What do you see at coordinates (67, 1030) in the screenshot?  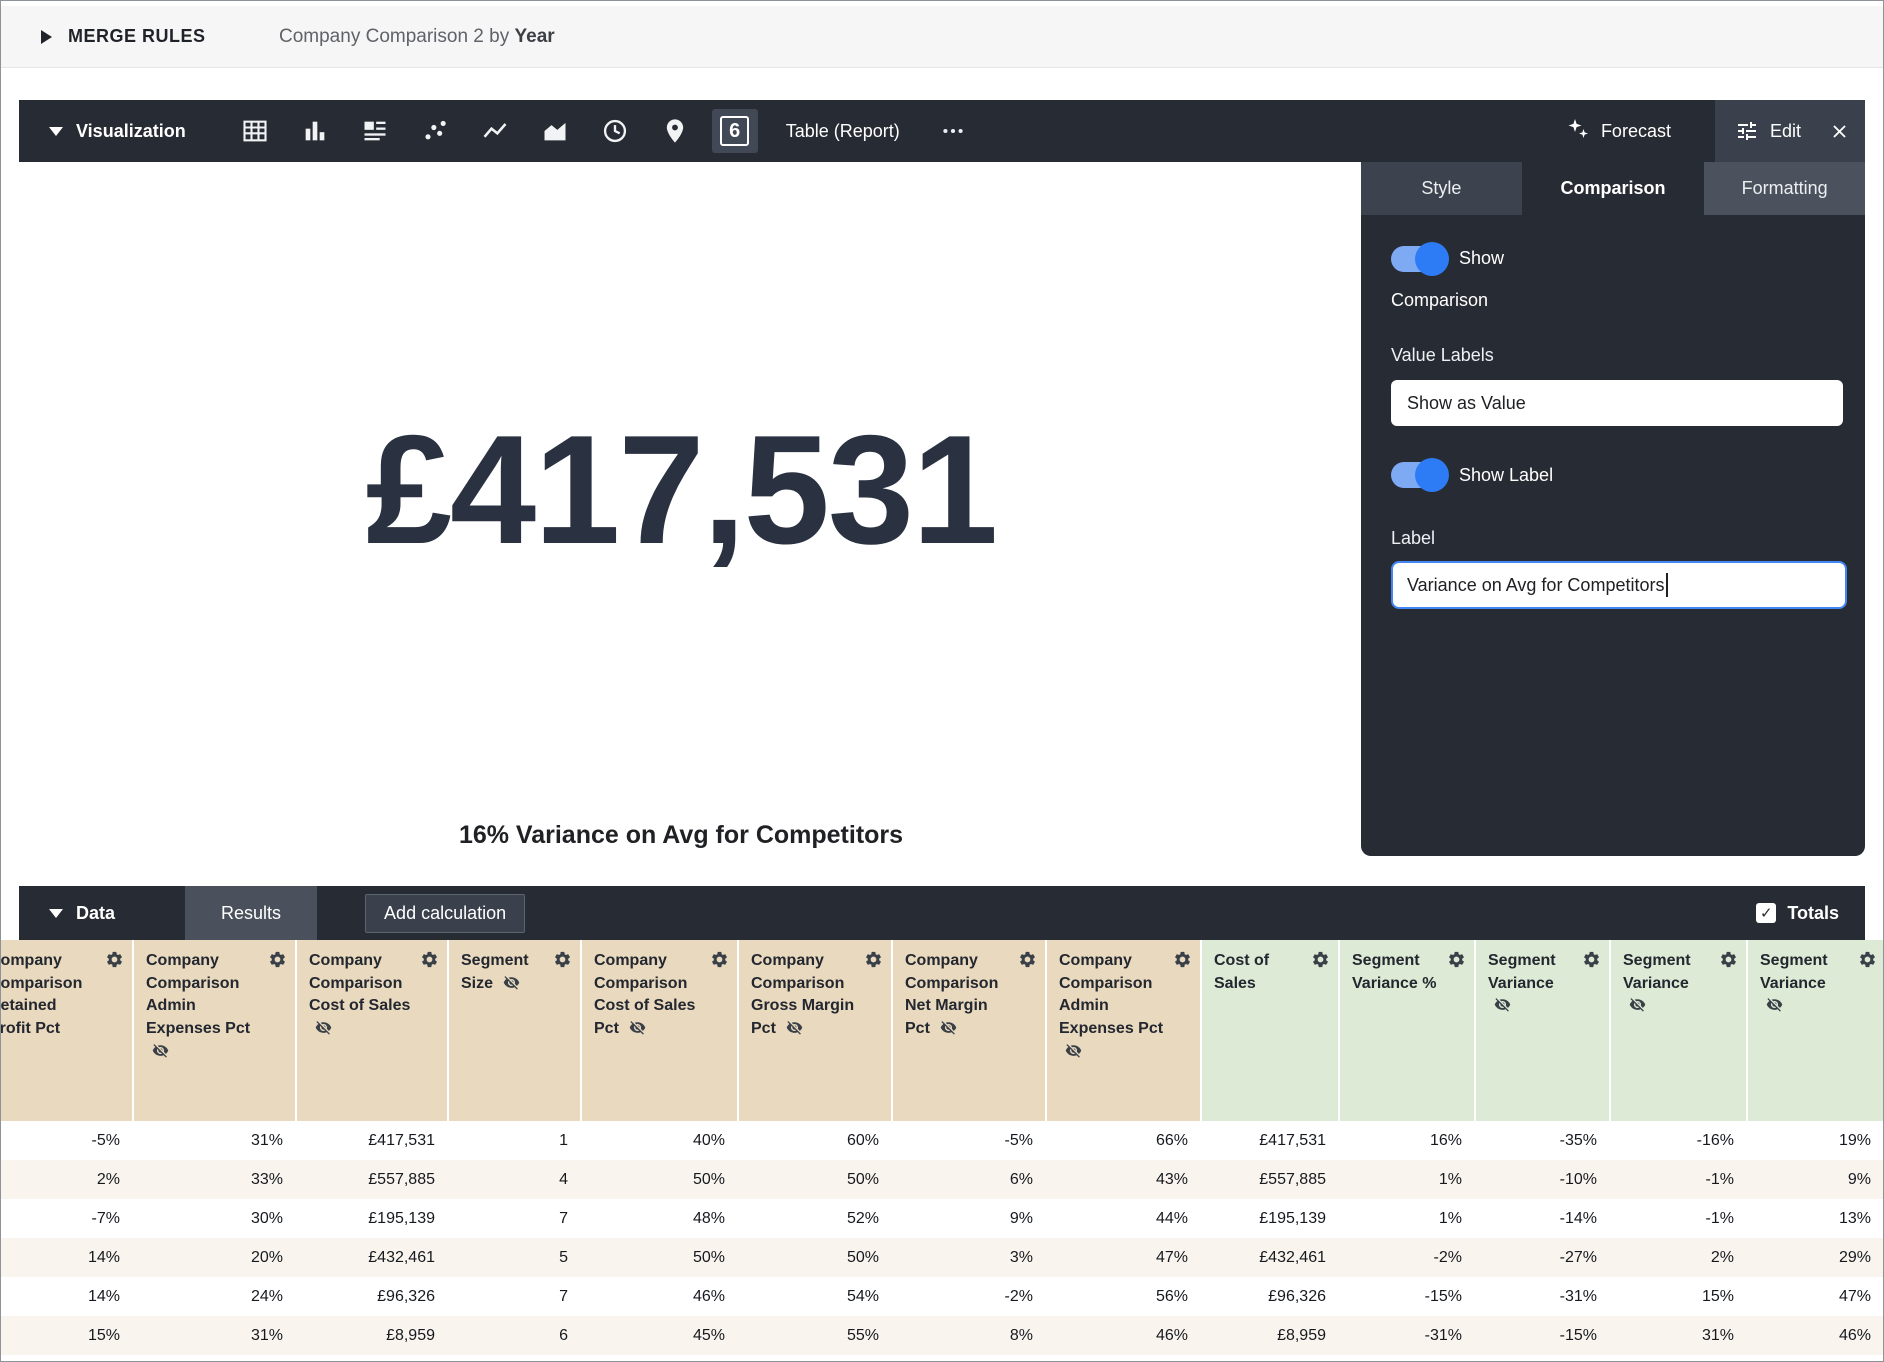 I see `column-header: Company Comparison Retained Profit Pct` at bounding box center [67, 1030].